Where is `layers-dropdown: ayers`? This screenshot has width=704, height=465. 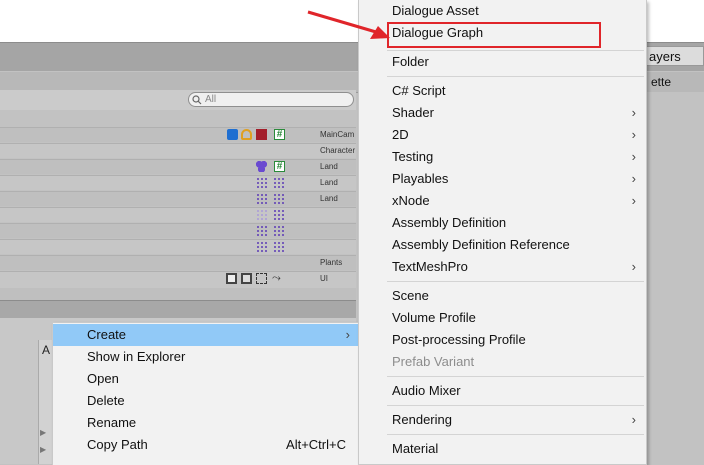 layers-dropdown: ayers is located at coordinates (672, 56).